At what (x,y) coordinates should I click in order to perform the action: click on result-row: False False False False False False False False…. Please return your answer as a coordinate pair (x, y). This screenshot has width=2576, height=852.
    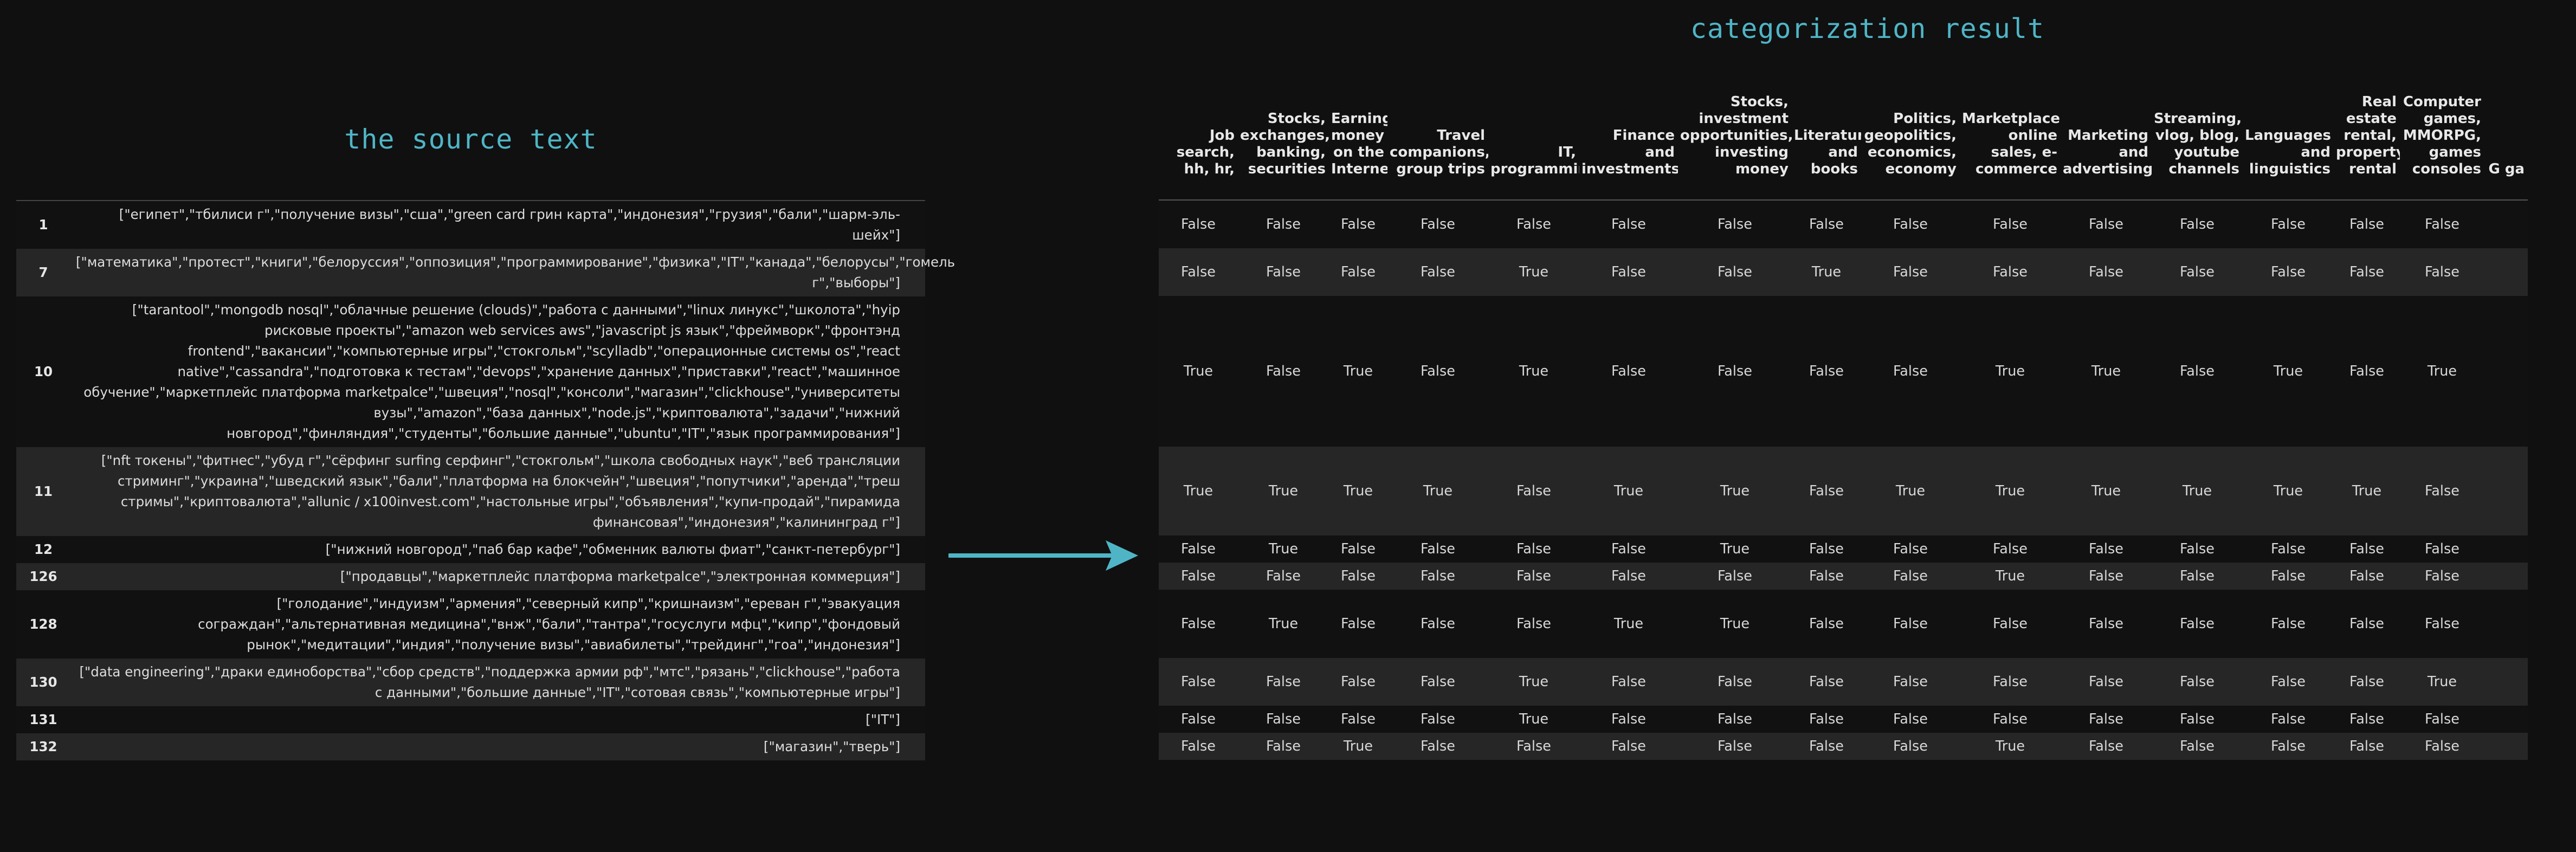
    Looking at the image, I should click on (1843, 224).